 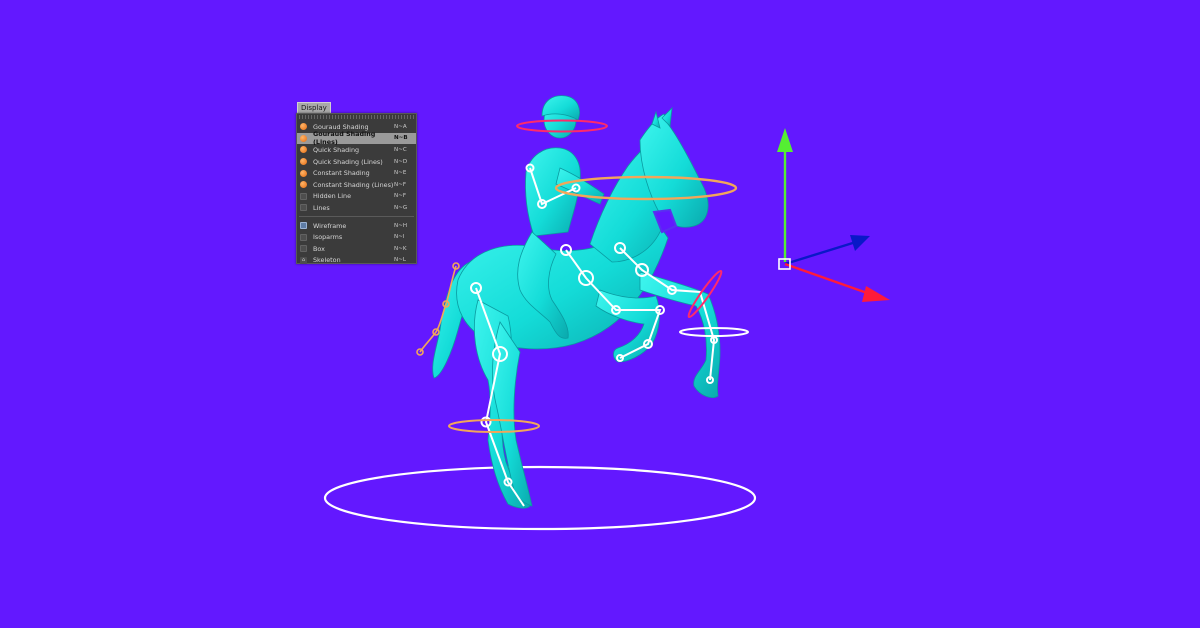 I want to click on menu-item-shortcut: N~A, so click(x=400, y=126).